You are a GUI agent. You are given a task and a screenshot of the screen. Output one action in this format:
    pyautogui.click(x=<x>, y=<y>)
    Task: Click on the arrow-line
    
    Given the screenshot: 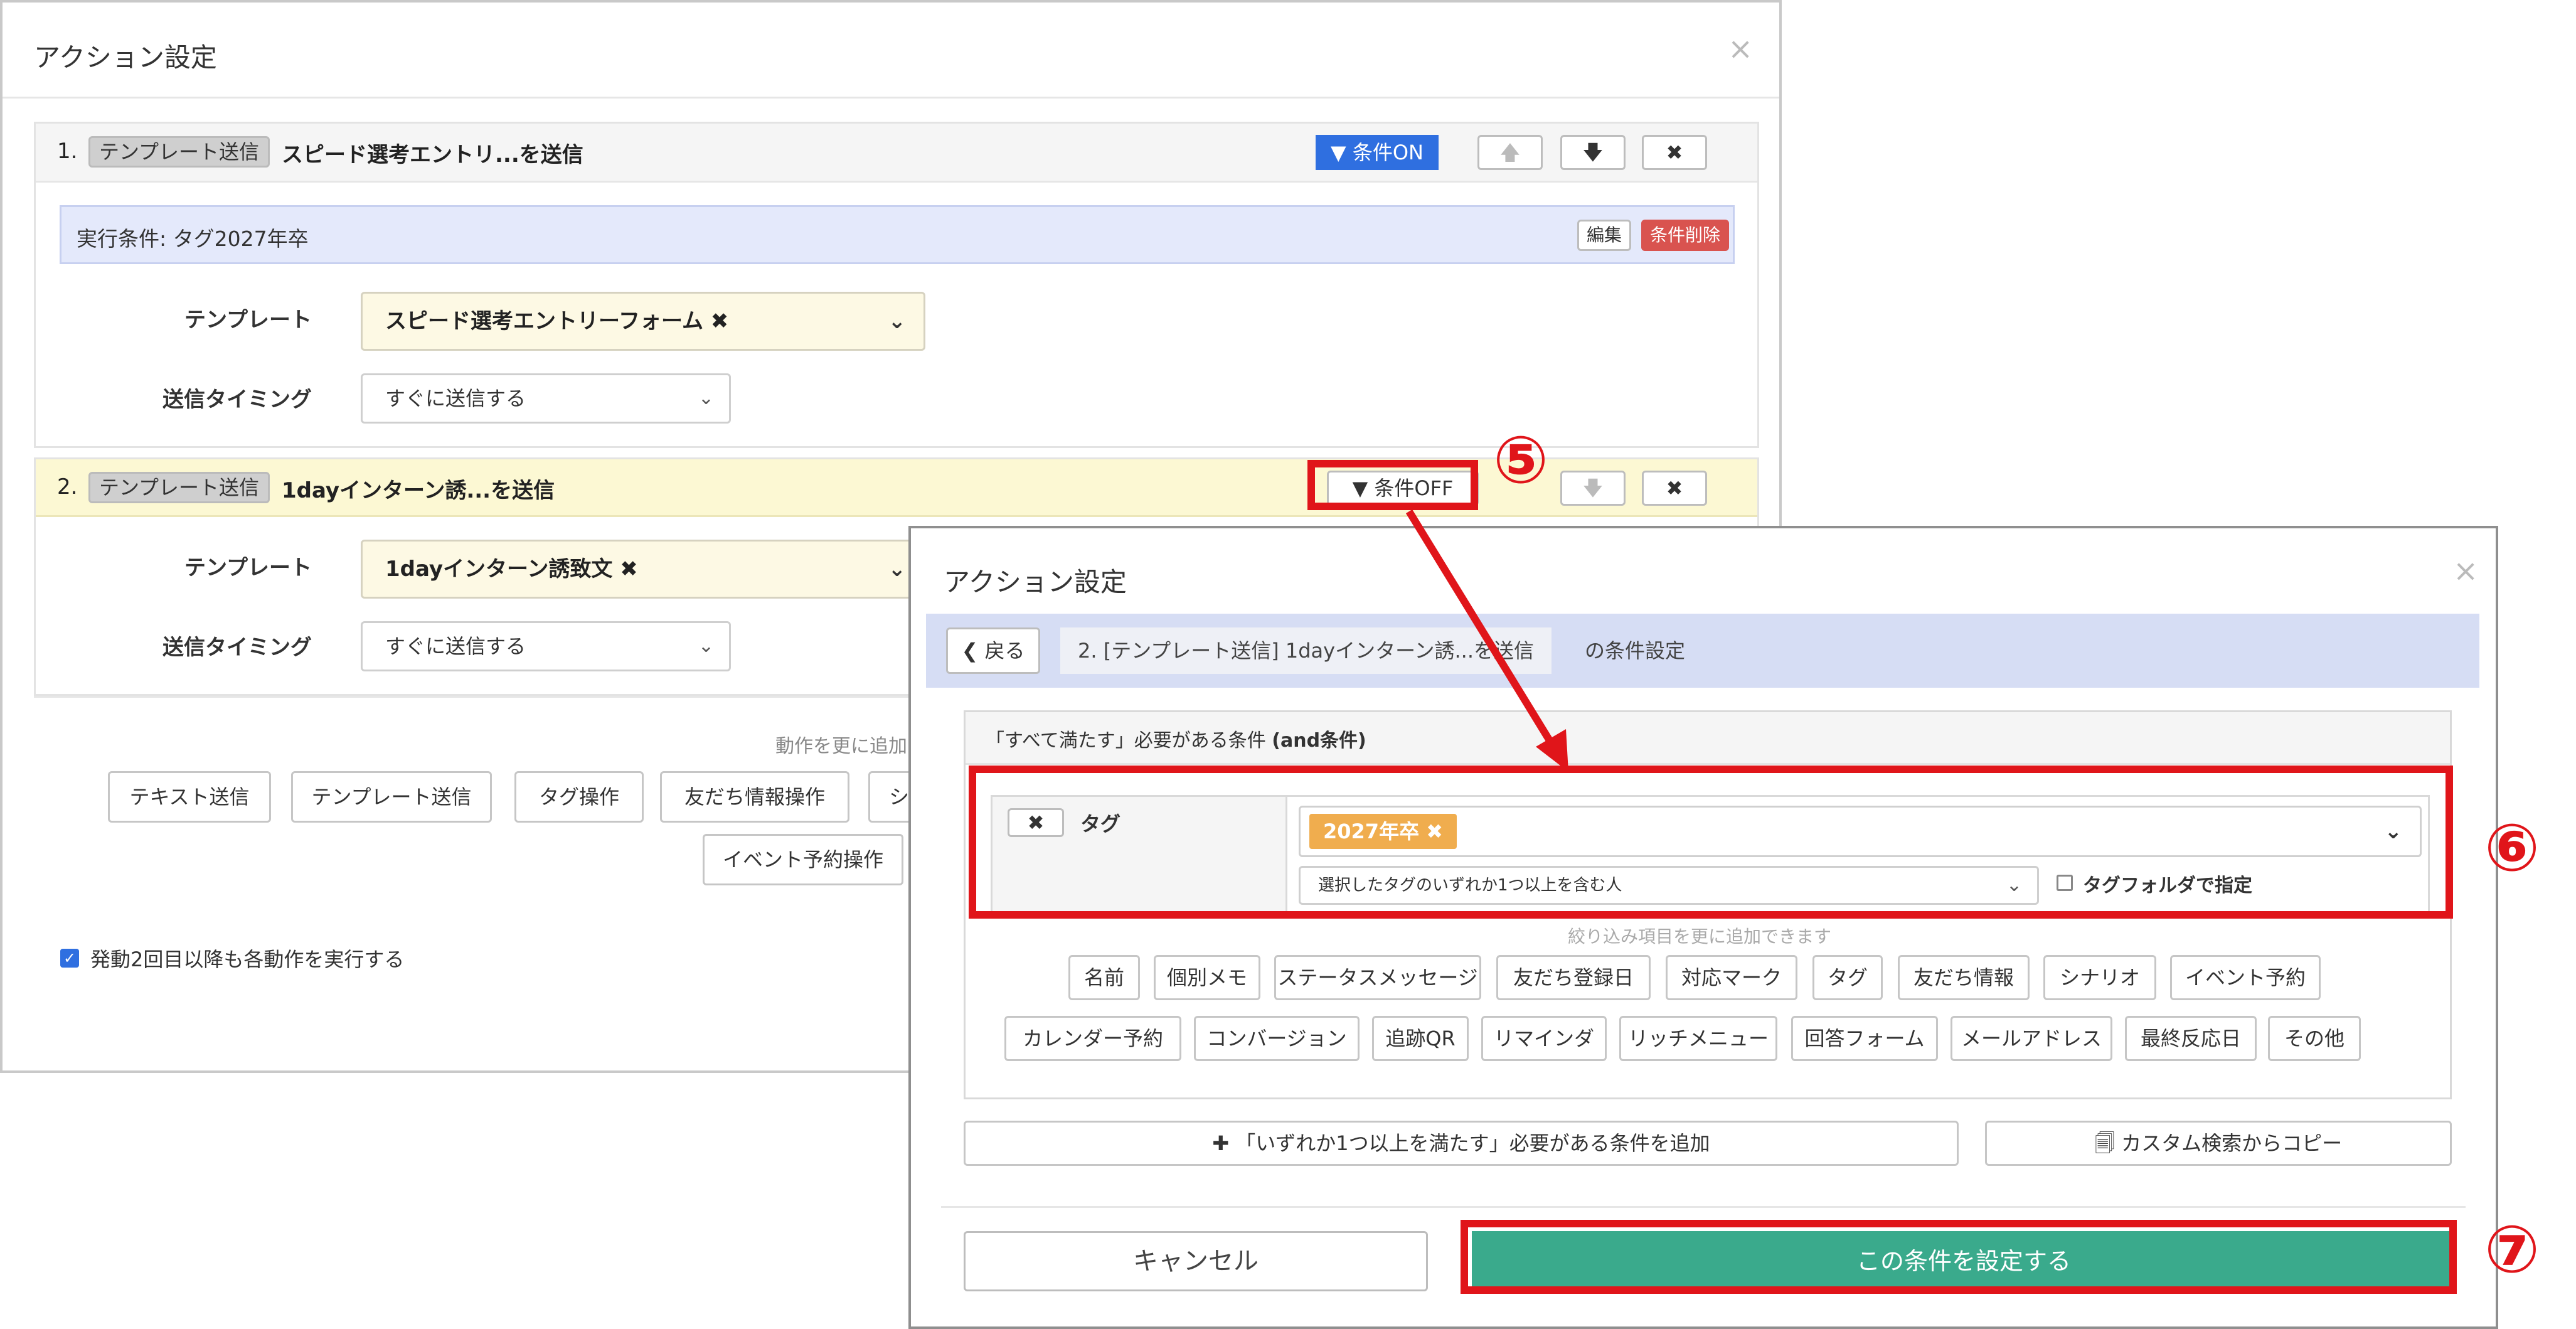 What is the action you would take?
    pyautogui.click(x=1481, y=629)
    